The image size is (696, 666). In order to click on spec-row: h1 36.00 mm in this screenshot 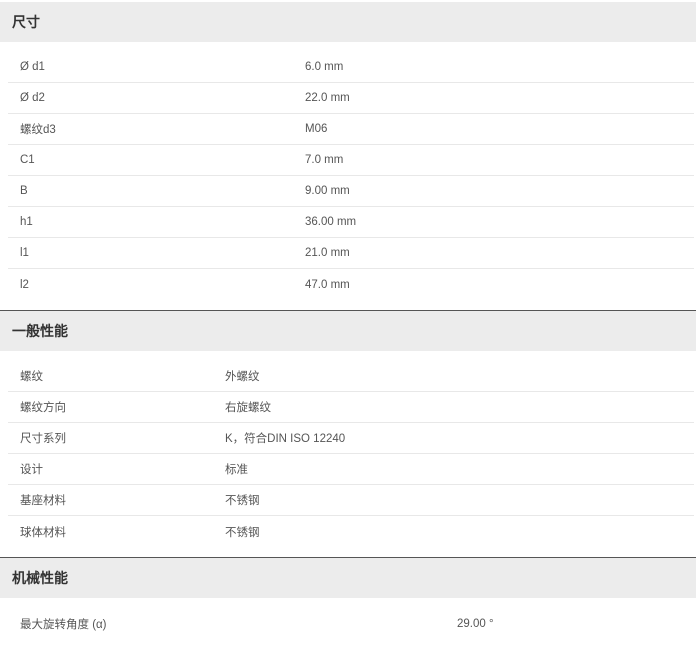, I will do `click(351, 222)`.